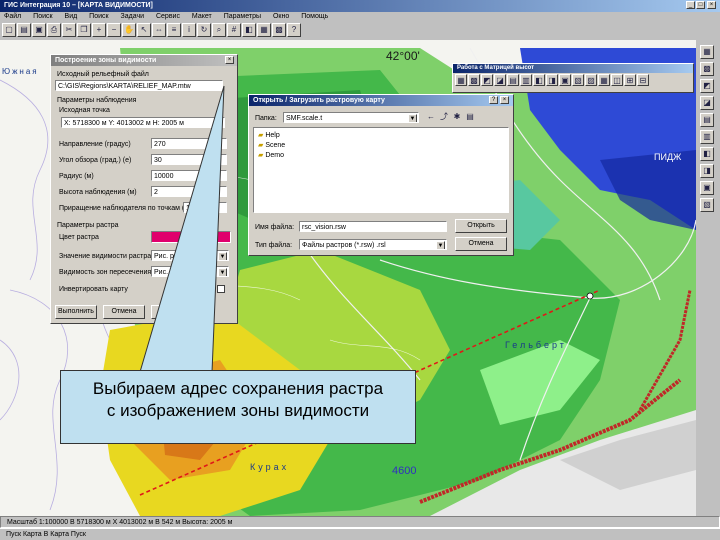  What do you see at coordinates (46, 534) in the screenshot?
I see `taskbar-text: Пуск Карта В Карта Пуск` at bounding box center [46, 534].